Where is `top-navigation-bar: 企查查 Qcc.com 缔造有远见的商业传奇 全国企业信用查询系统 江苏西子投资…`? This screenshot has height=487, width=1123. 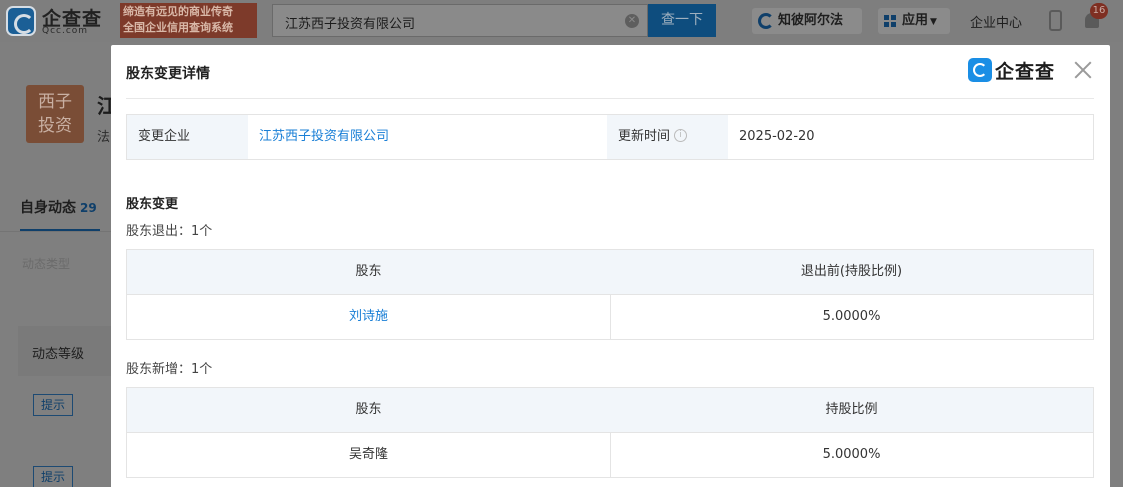 top-navigation-bar: 企查查 Qcc.com 缔造有远见的商业传奇 全国企业信用查询系统 江苏西子投资… is located at coordinates (561, 21).